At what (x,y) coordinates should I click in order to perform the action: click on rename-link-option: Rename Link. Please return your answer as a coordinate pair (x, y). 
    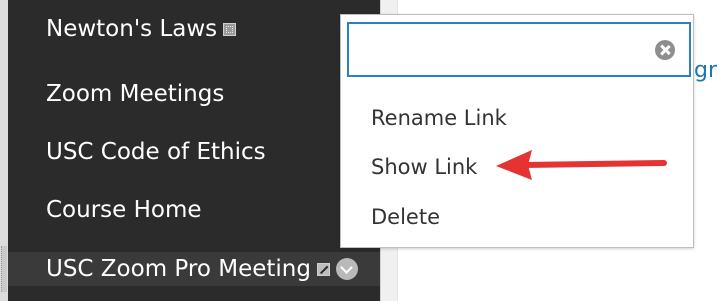
    Looking at the image, I should click on (439, 118).